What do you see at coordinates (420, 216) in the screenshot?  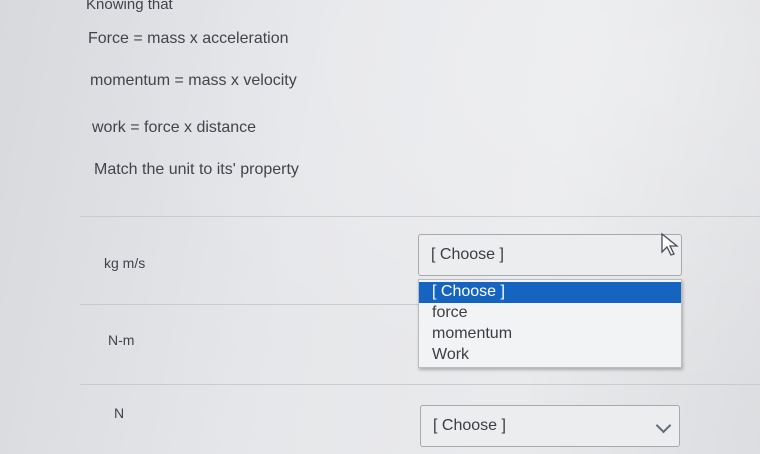 I see `divider-top` at bounding box center [420, 216].